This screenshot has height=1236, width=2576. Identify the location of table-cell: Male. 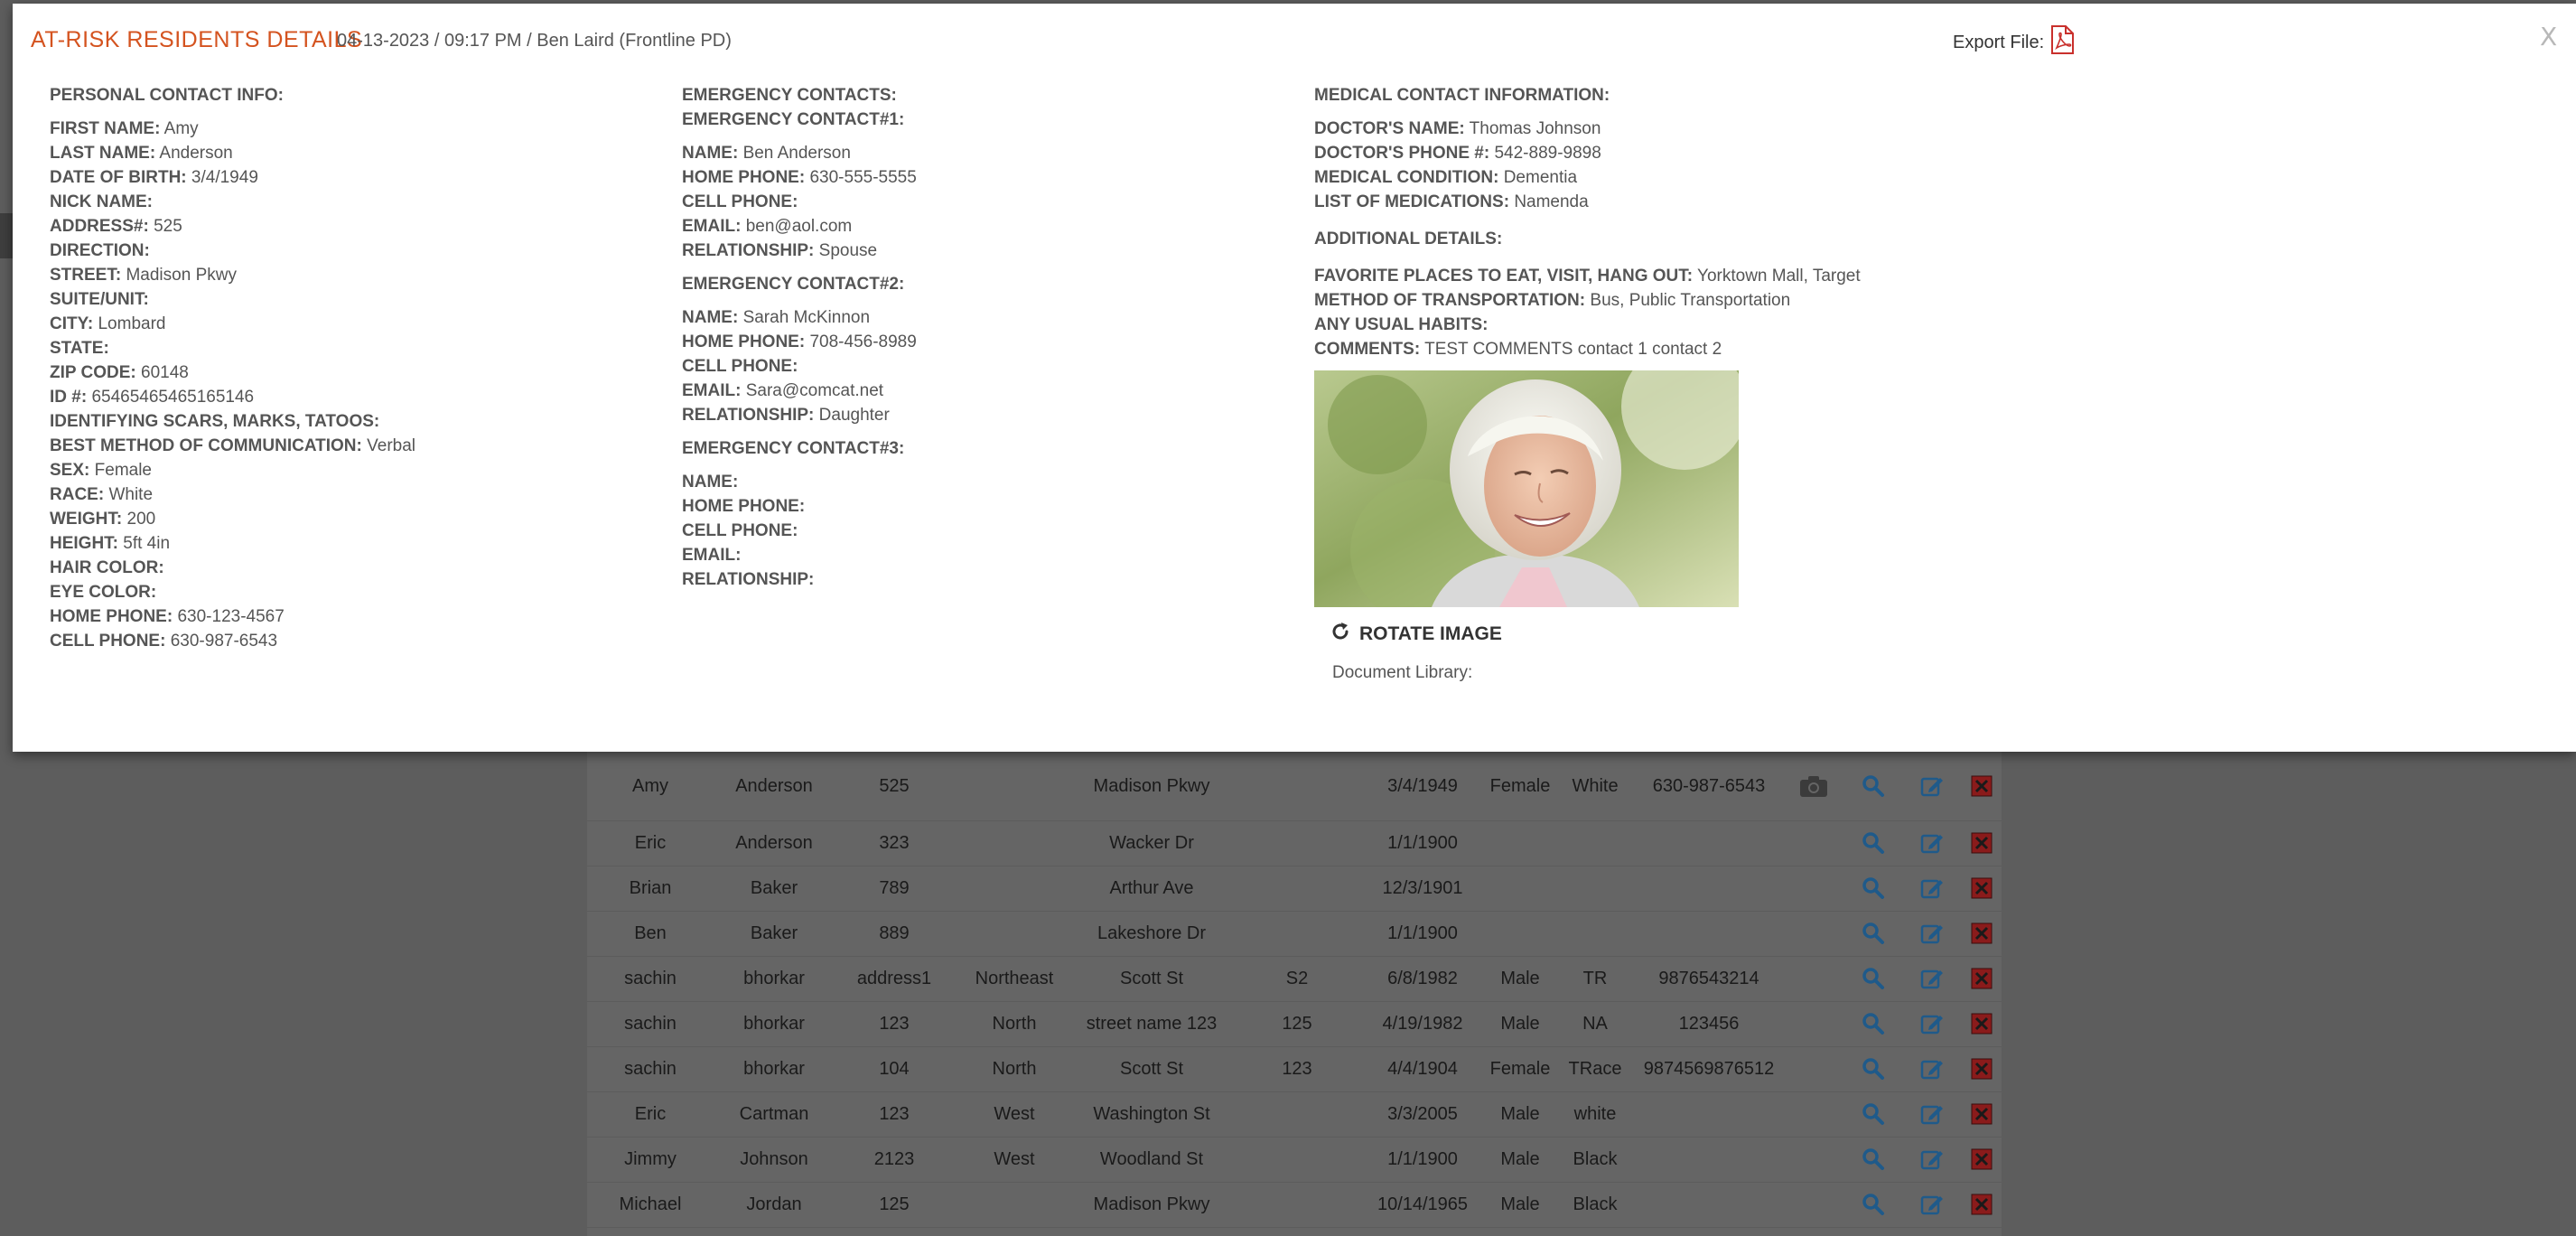
(1520, 1204).